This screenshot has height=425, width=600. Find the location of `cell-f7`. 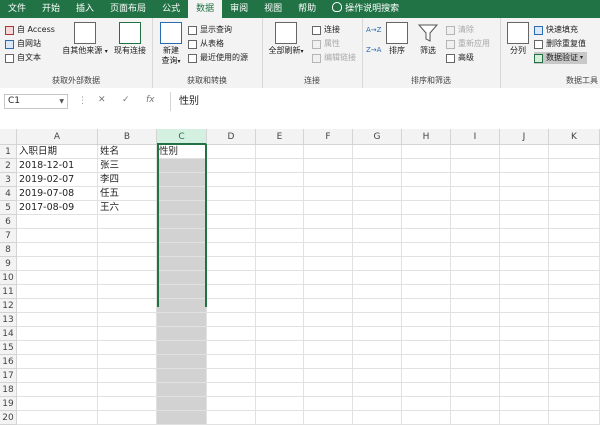

cell-f7 is located at coordinates (328, 236).